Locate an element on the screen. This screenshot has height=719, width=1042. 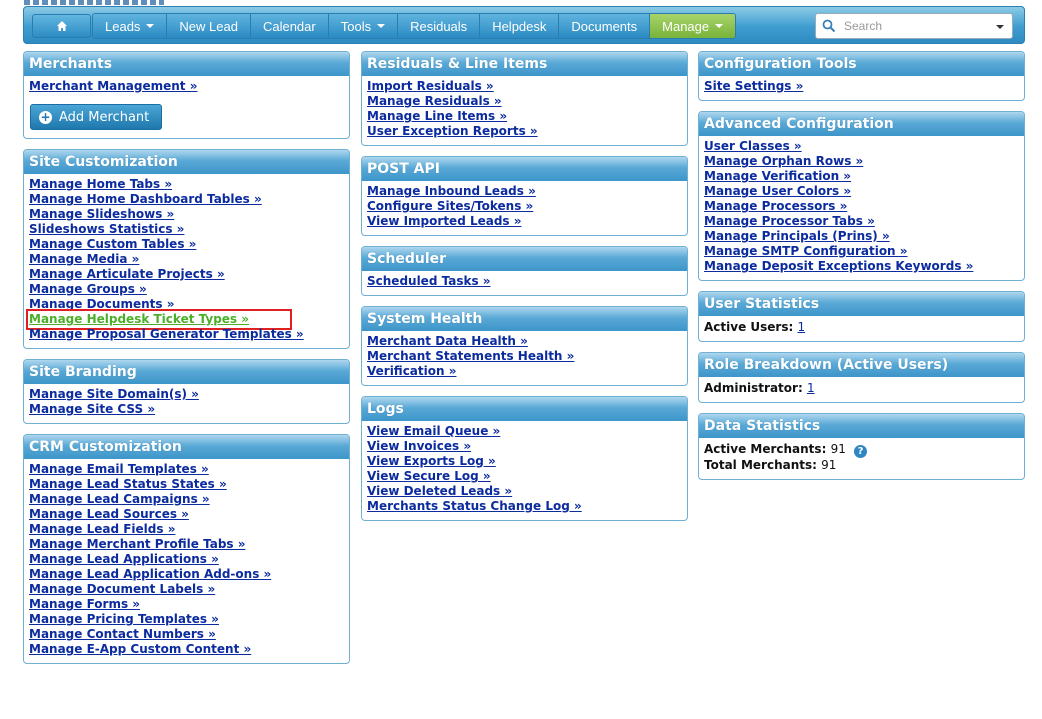
nav-link: Manage Lead Status States » is located at coordinates (128, 484).